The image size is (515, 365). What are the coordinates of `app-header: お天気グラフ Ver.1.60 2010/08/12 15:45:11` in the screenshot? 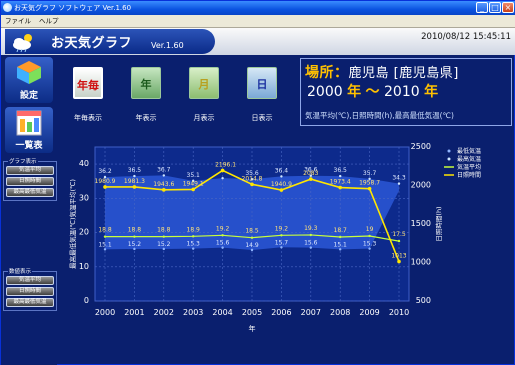 It's located at (258, 41).